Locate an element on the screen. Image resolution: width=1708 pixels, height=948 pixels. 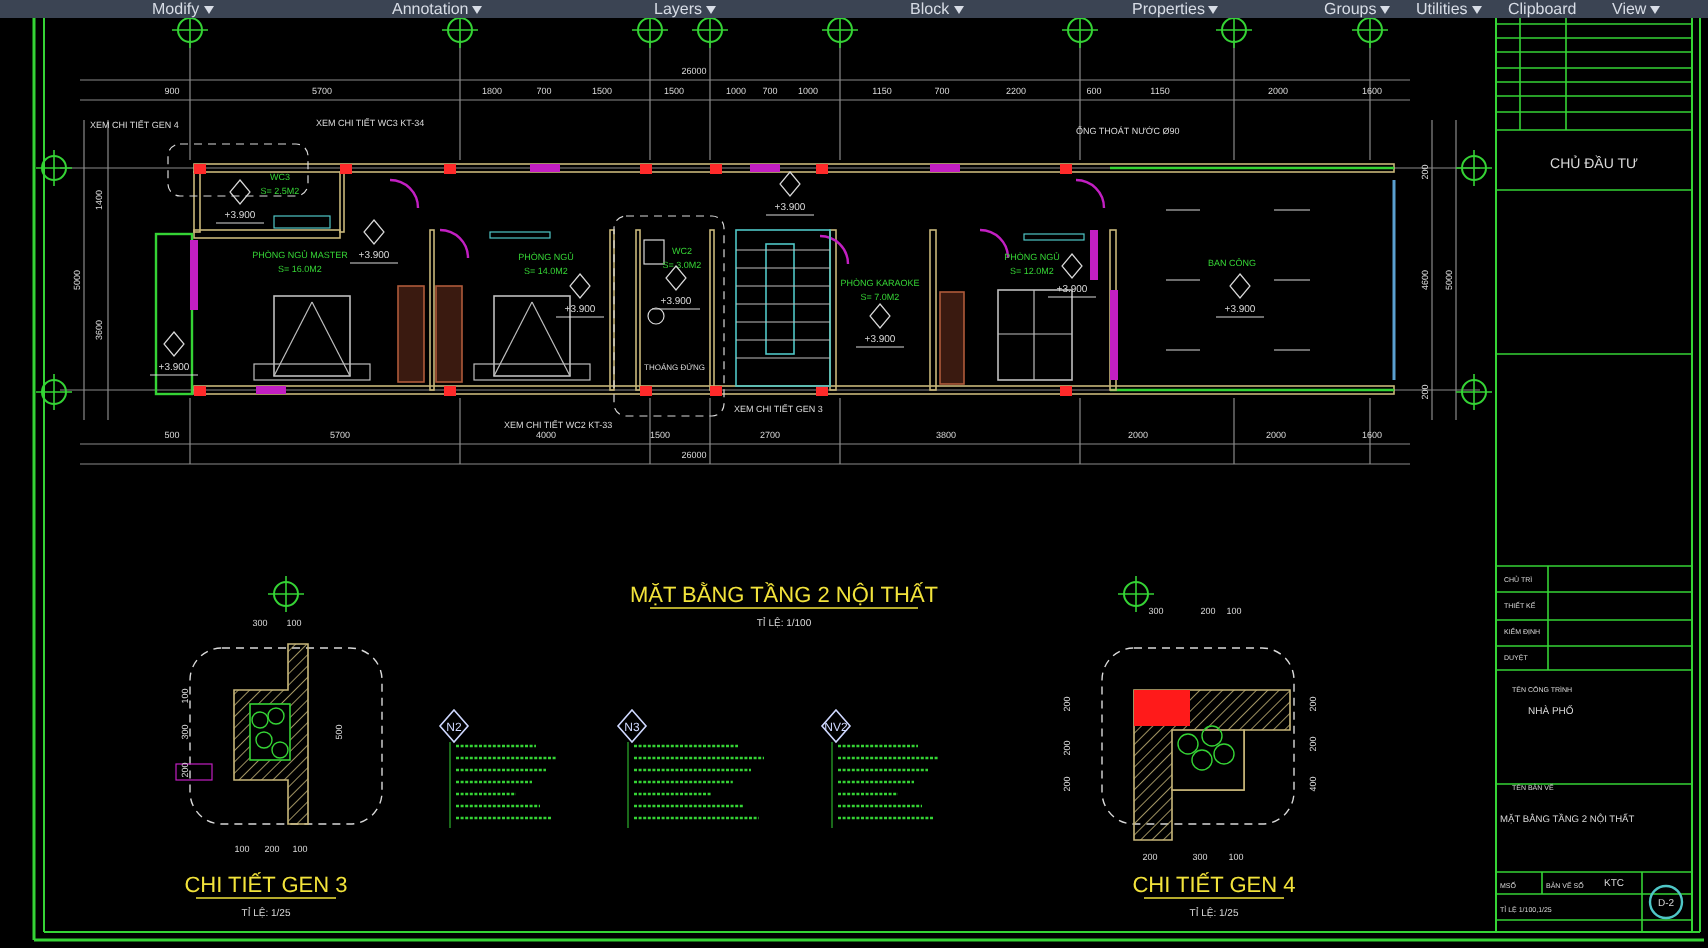
ribbon-panel-tab: Annotation is located at coordinates (437, 9).